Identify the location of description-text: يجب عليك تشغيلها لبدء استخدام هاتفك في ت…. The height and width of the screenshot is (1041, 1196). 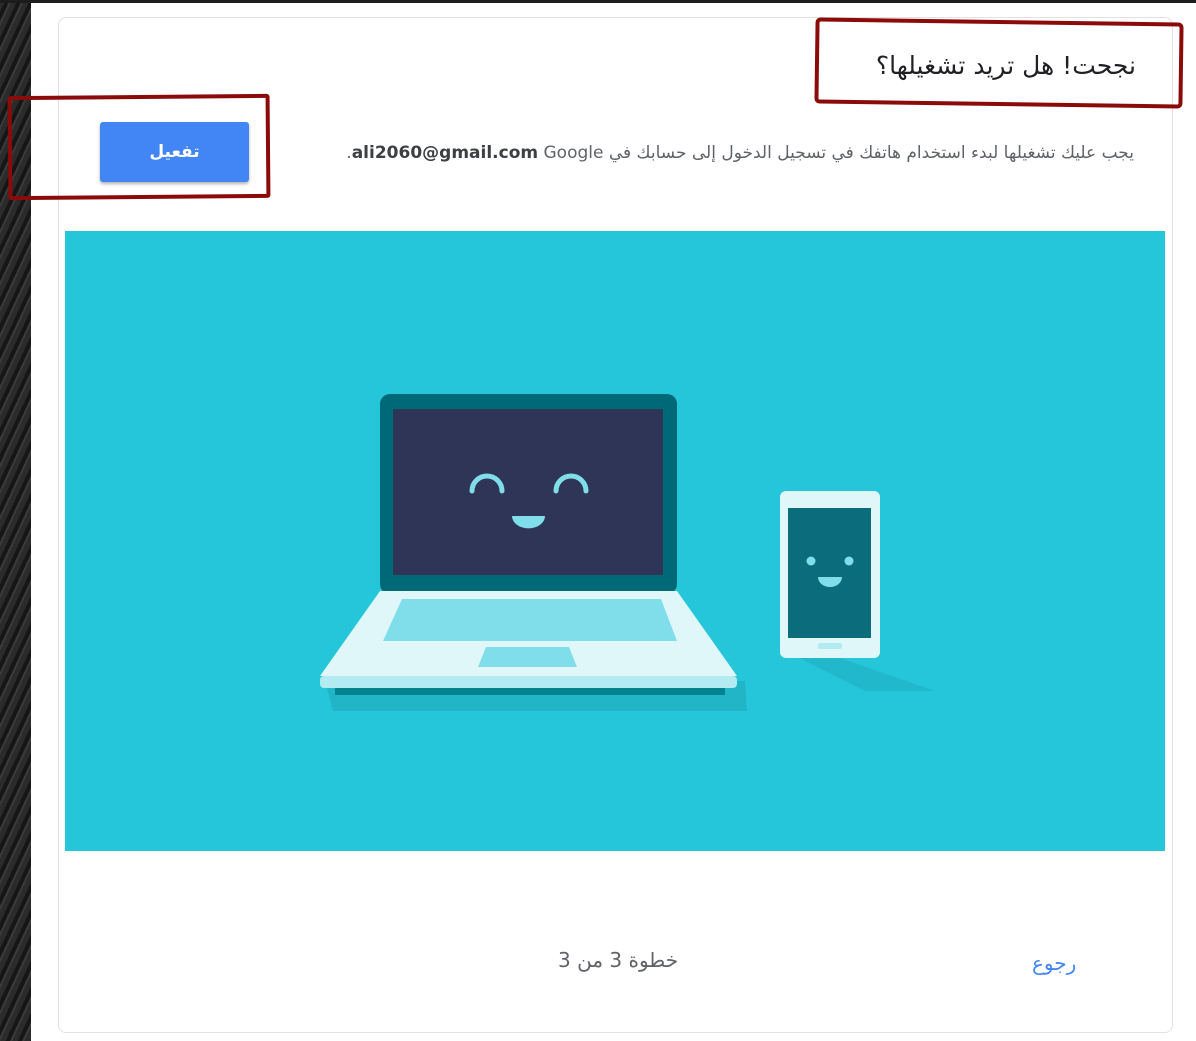
(871, 153).